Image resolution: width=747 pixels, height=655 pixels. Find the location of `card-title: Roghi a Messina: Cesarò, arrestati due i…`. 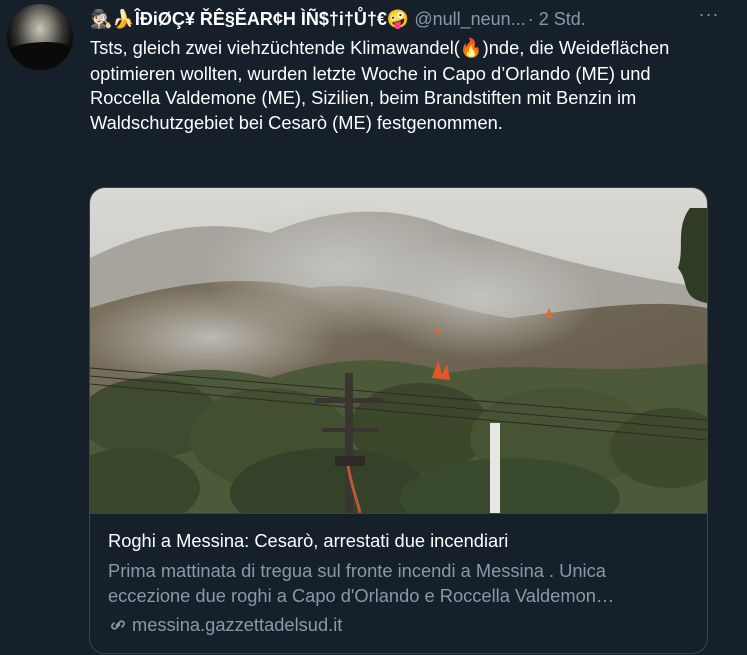

card-title: Roghi a Messina: Cesarò, arrestati due i… is located at coordinates (308, 540).